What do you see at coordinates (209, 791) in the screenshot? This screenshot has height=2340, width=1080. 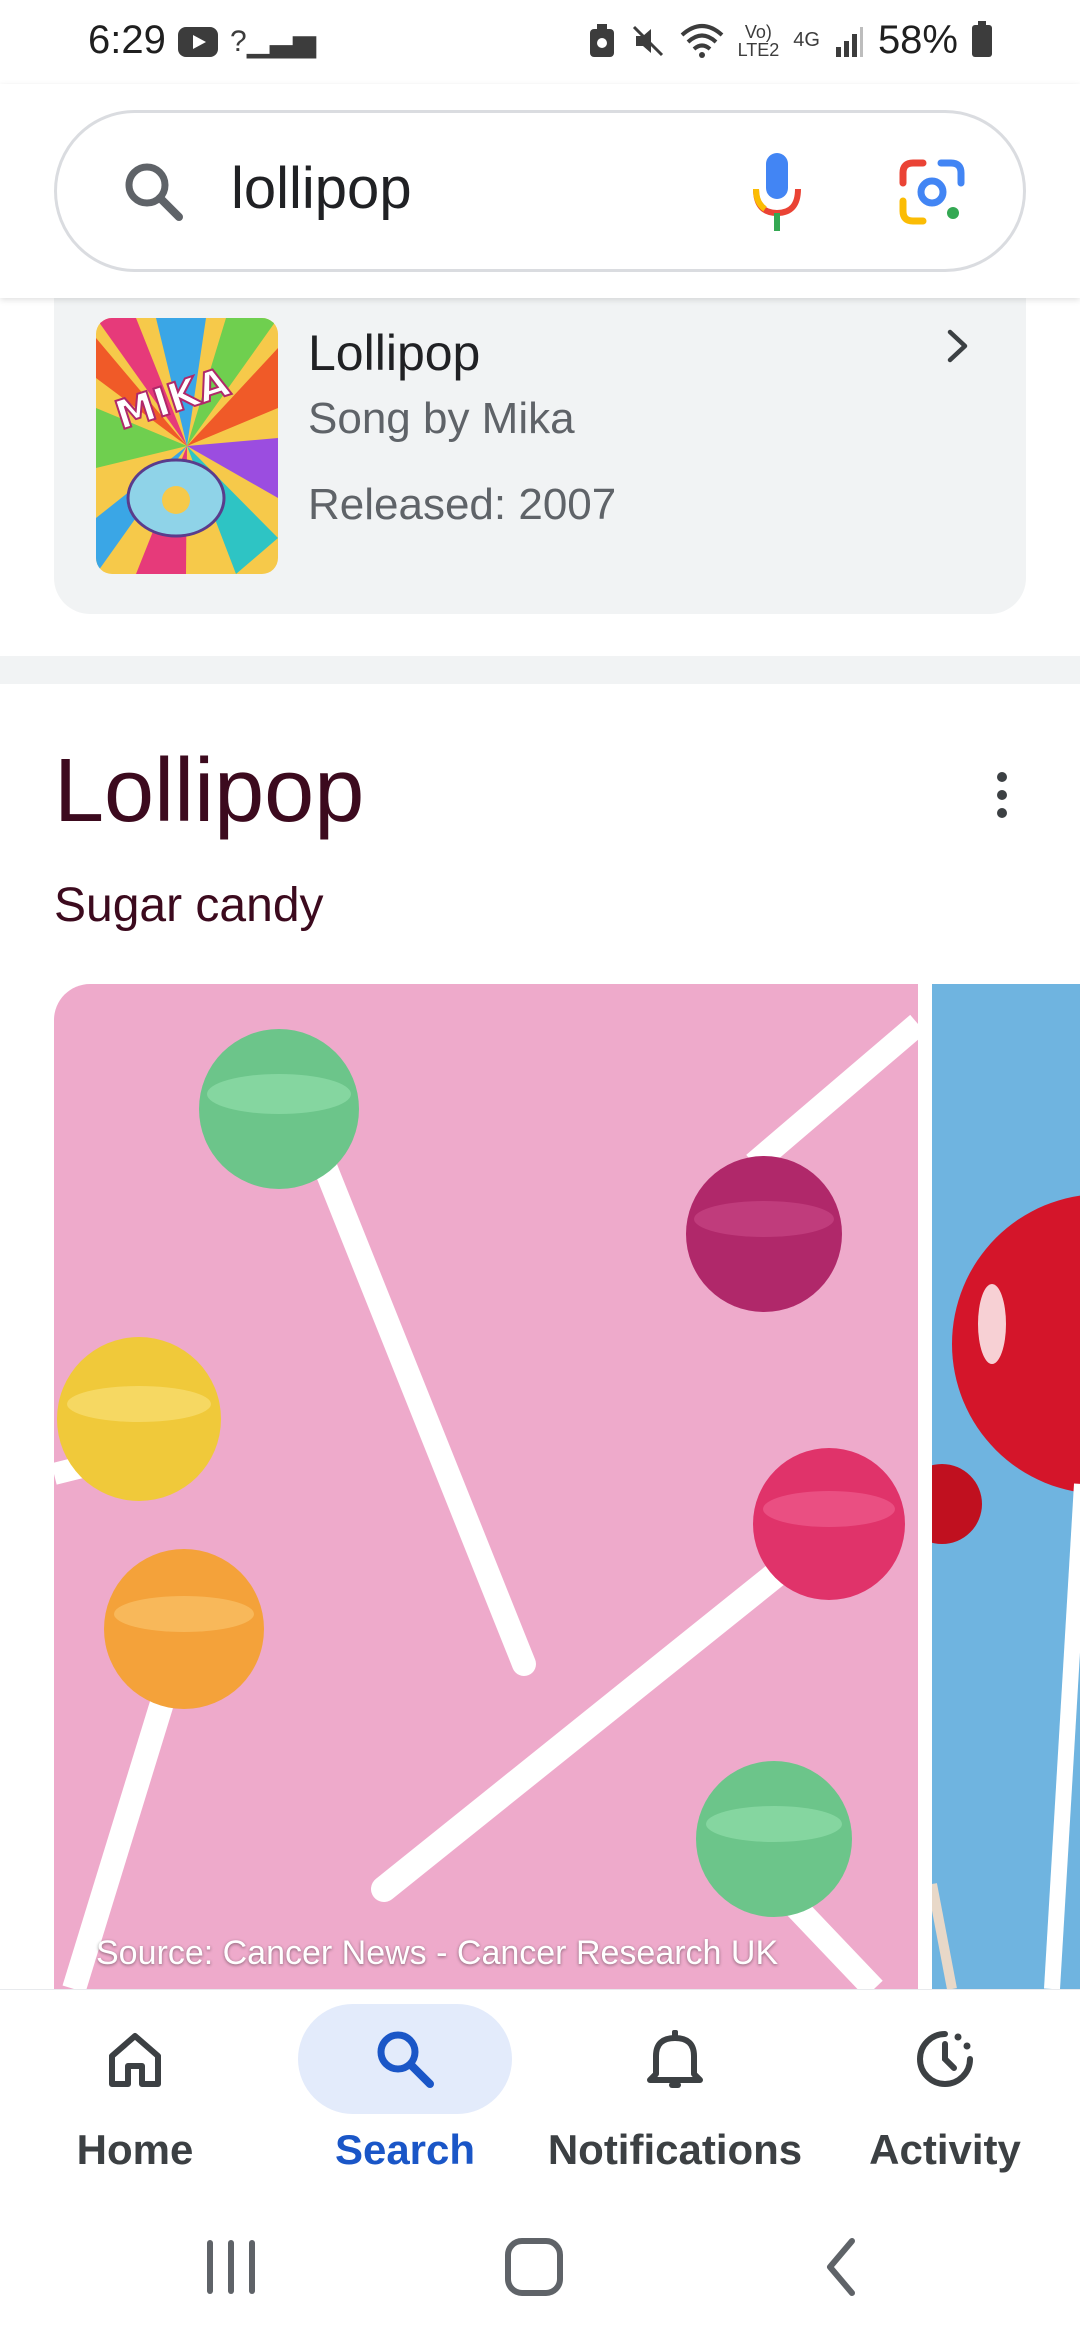 I see `knowledge-panel-title: Lollipop` at bounding box center [209, 791].